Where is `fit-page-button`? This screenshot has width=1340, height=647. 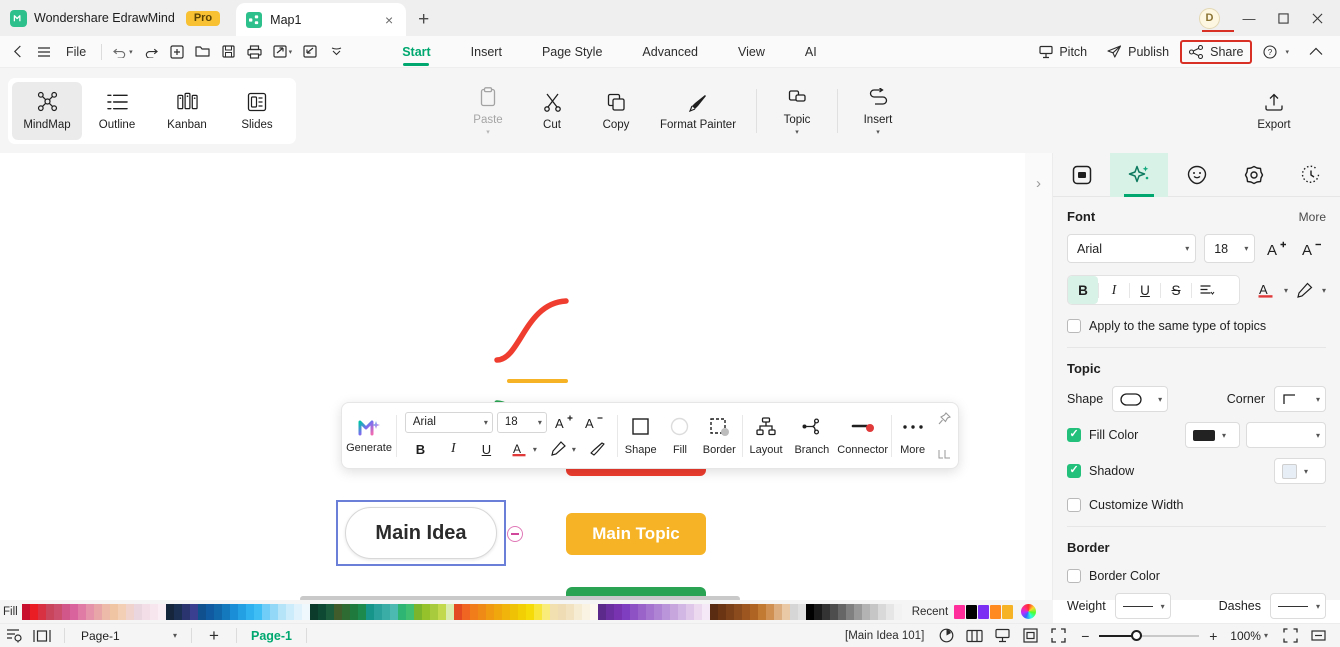 fit-page-button is located at coordinates (1290, 636).